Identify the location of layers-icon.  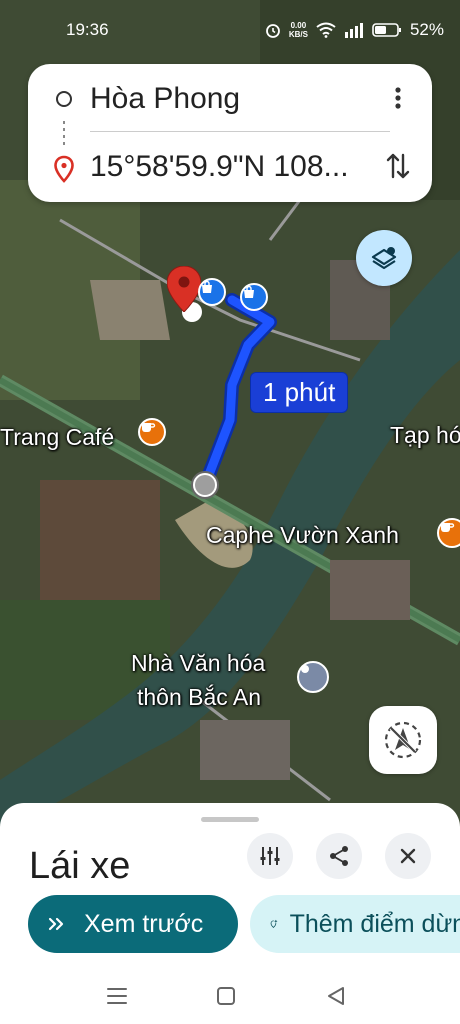
(384, 258).